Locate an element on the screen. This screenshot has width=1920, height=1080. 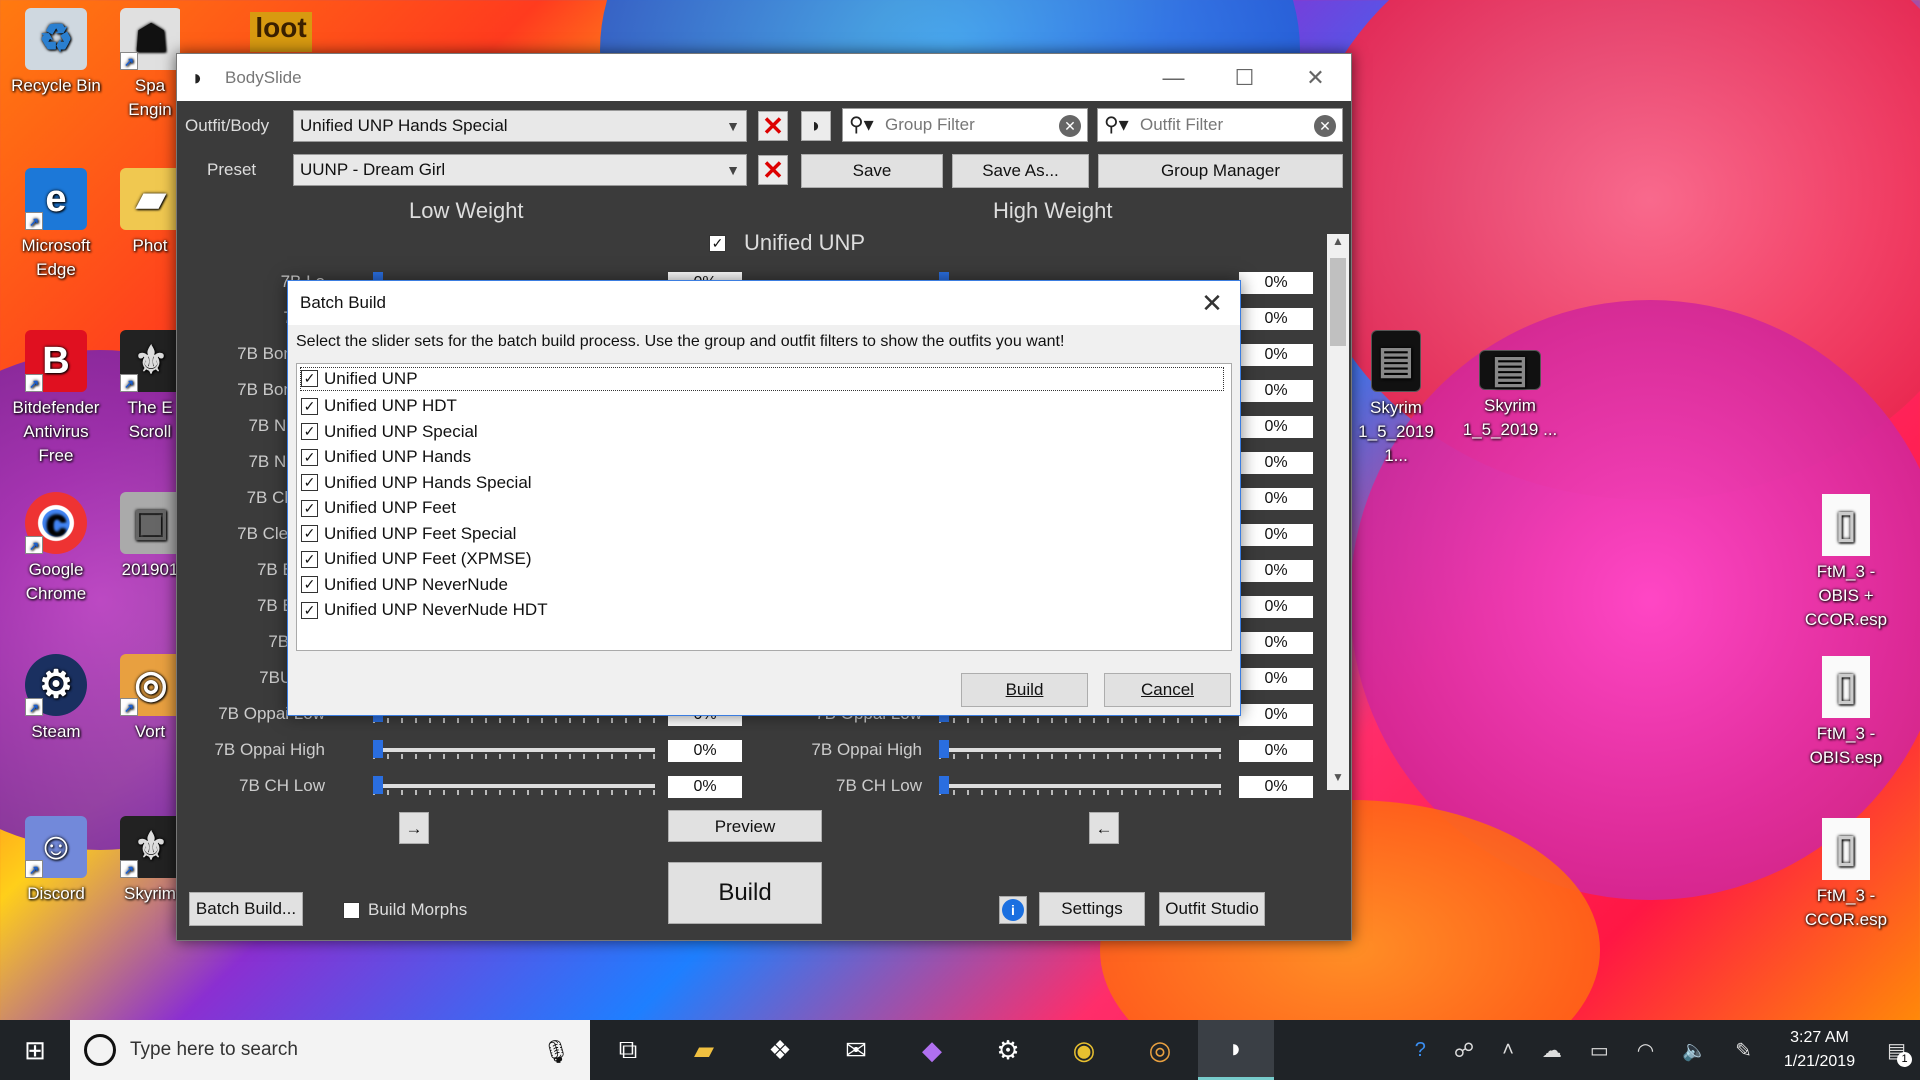
slider-set-checkbox: ✓ is located at coordinates (717, 243).